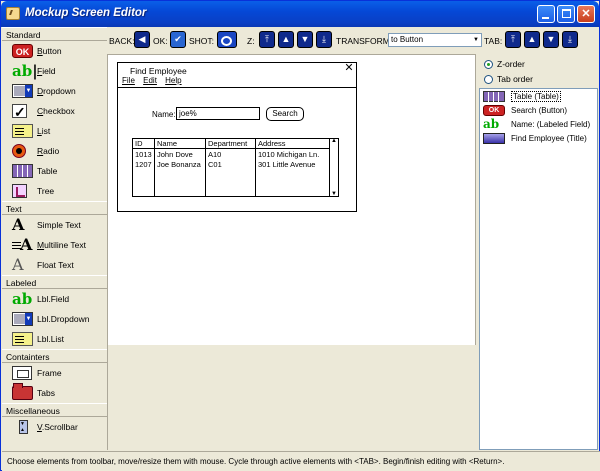 The height and width of the screenshot is (471, 600). I want to click on mock-menu-help: Help, so click(173, 80).